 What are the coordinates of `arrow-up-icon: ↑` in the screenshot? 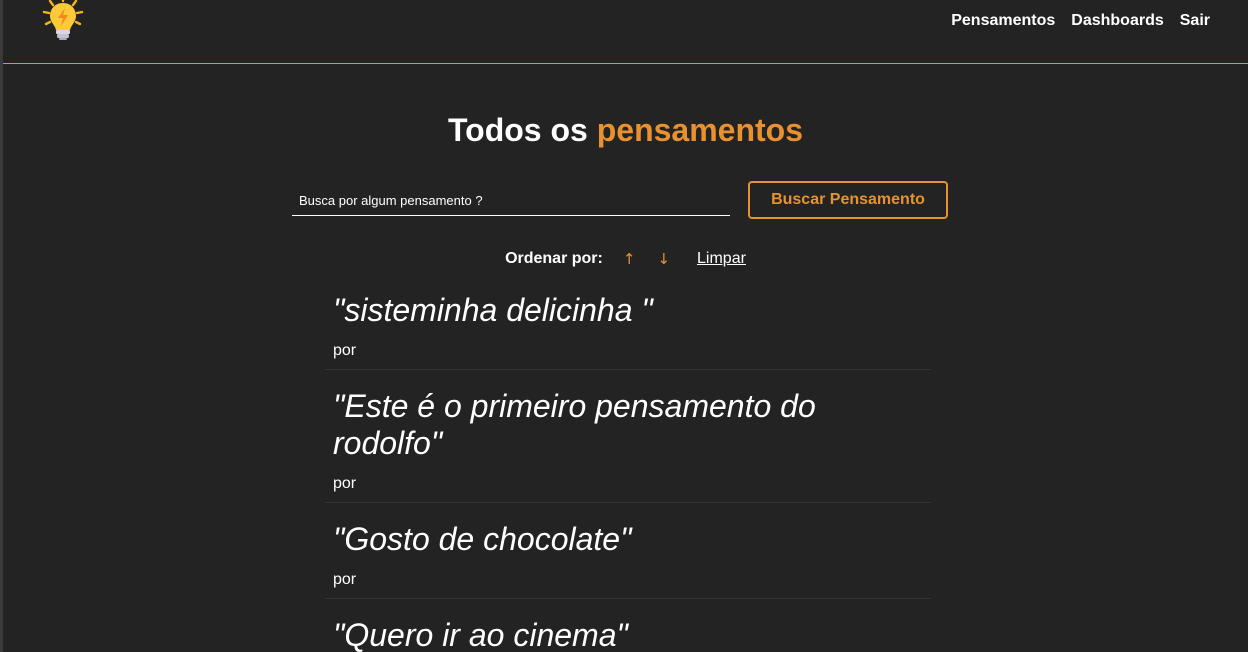 It's located at (629, 259).